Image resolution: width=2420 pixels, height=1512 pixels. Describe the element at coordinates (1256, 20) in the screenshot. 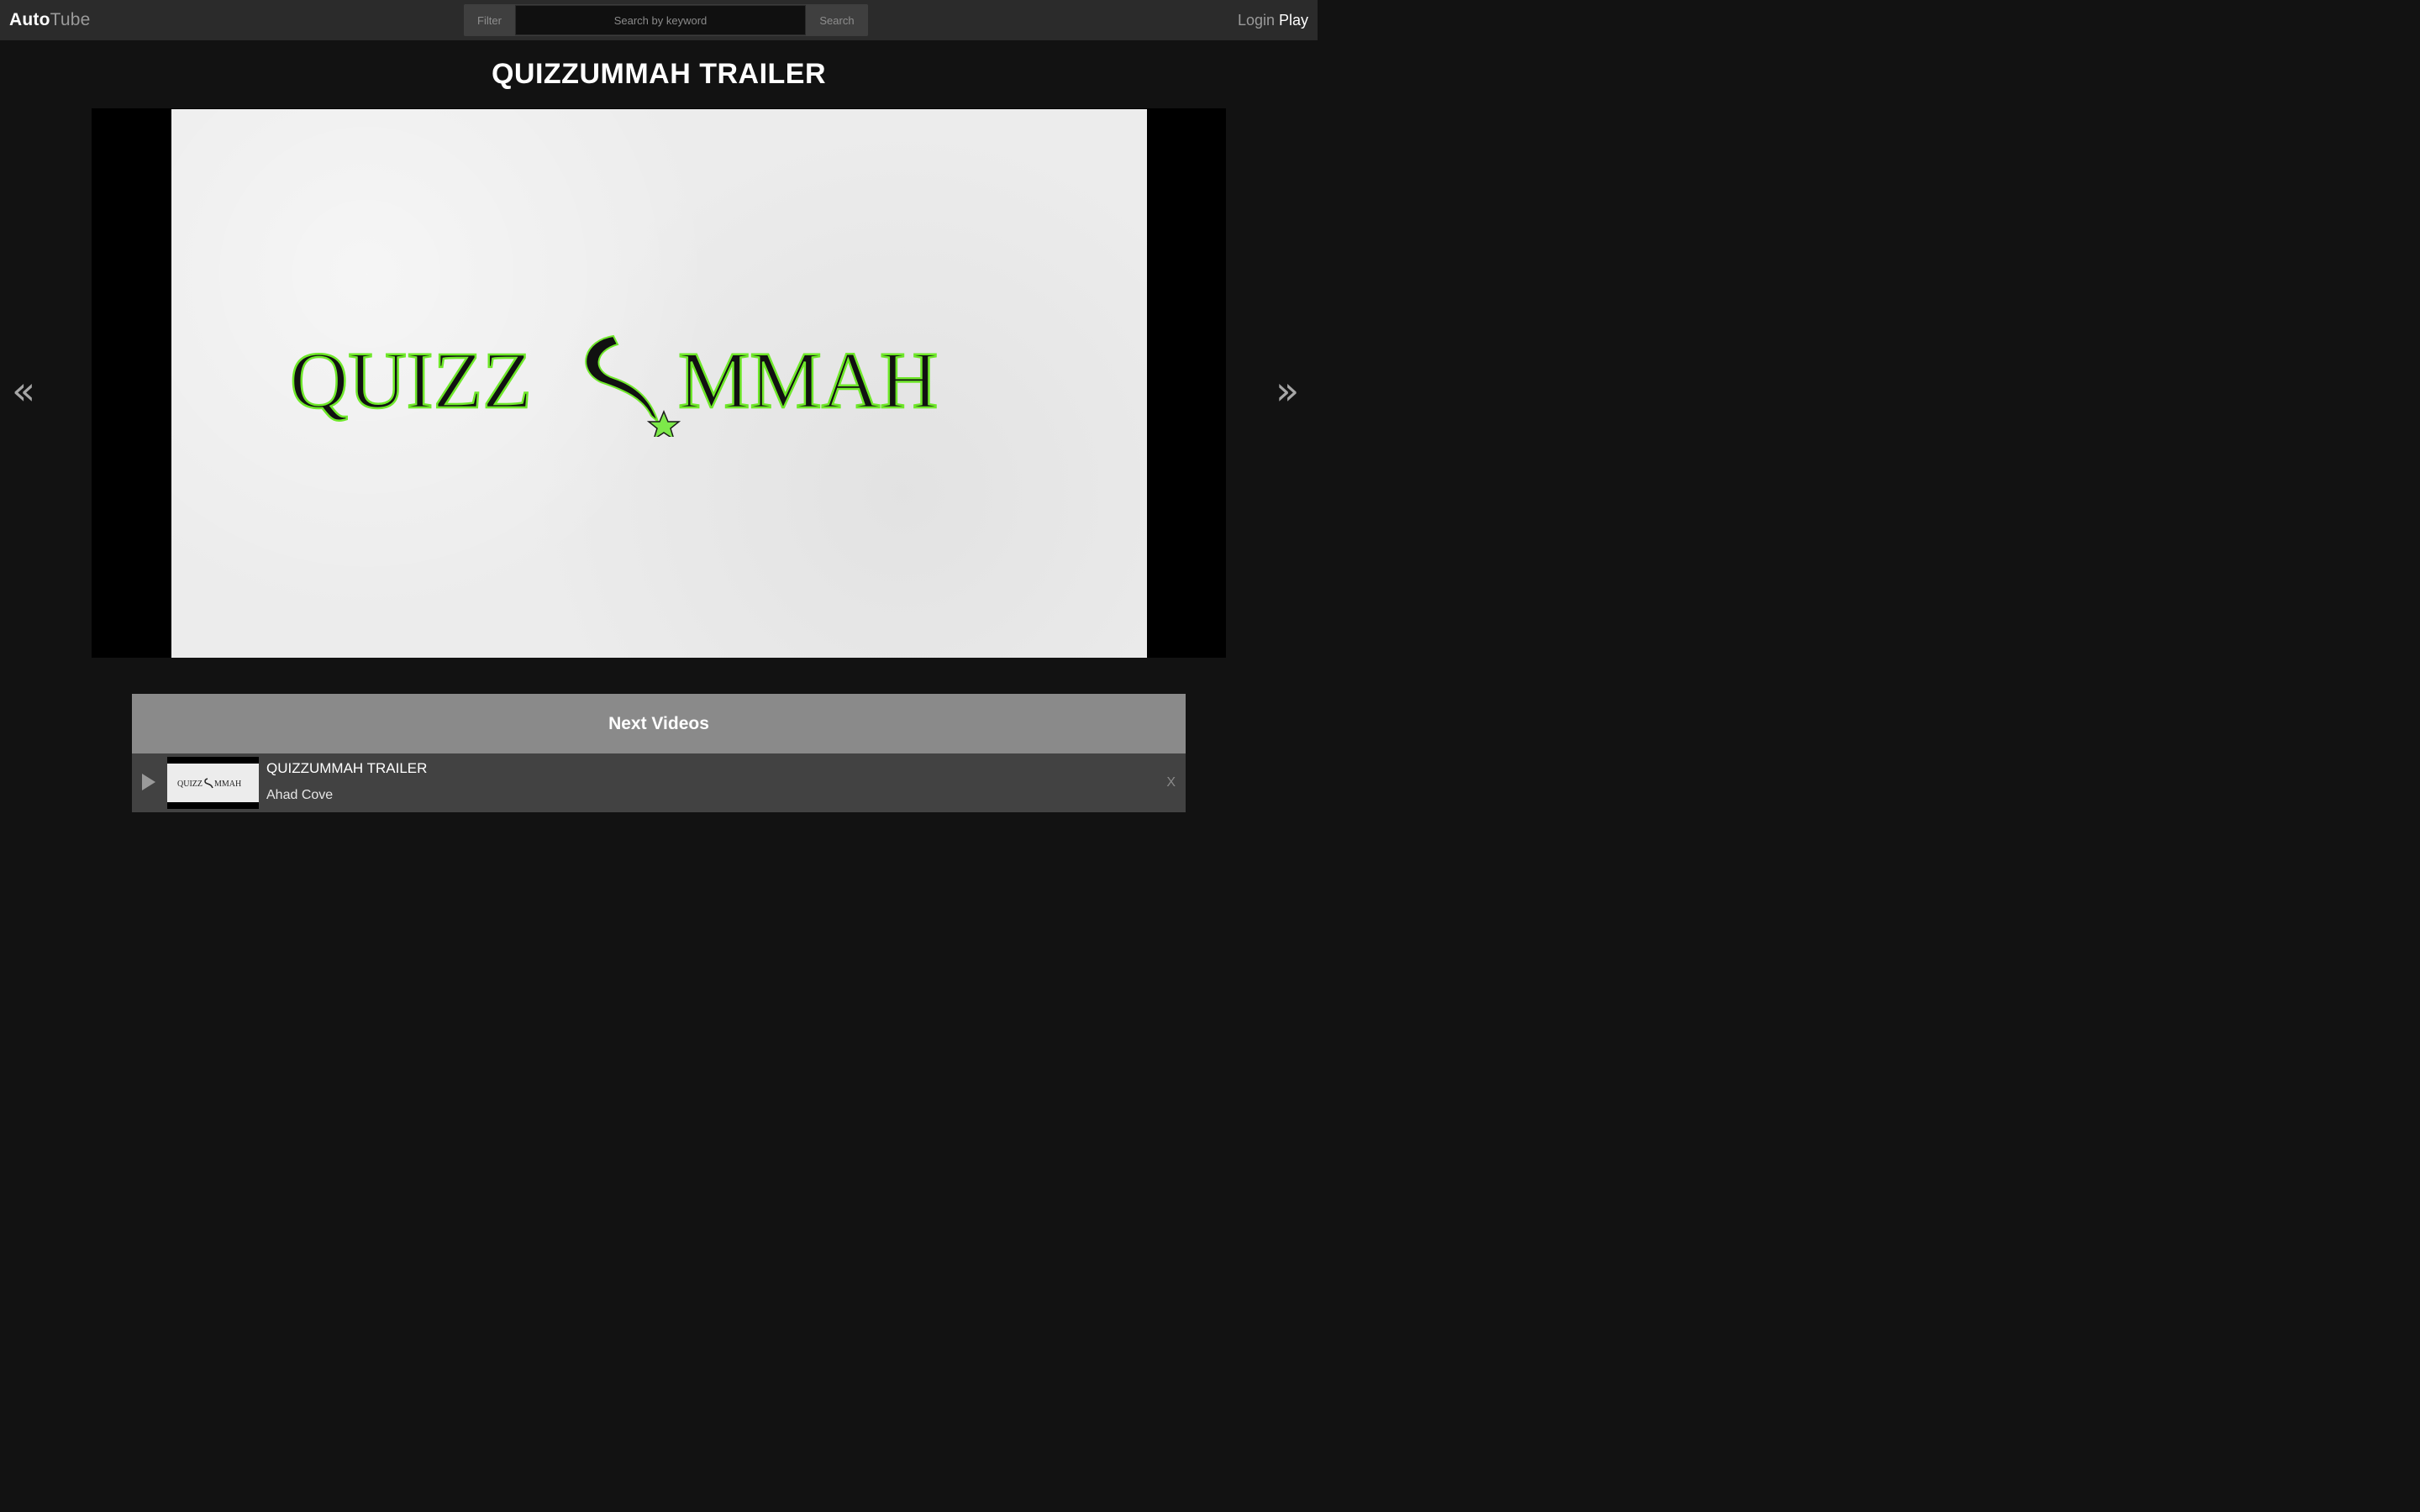

I see `login-link: Login` at that location.